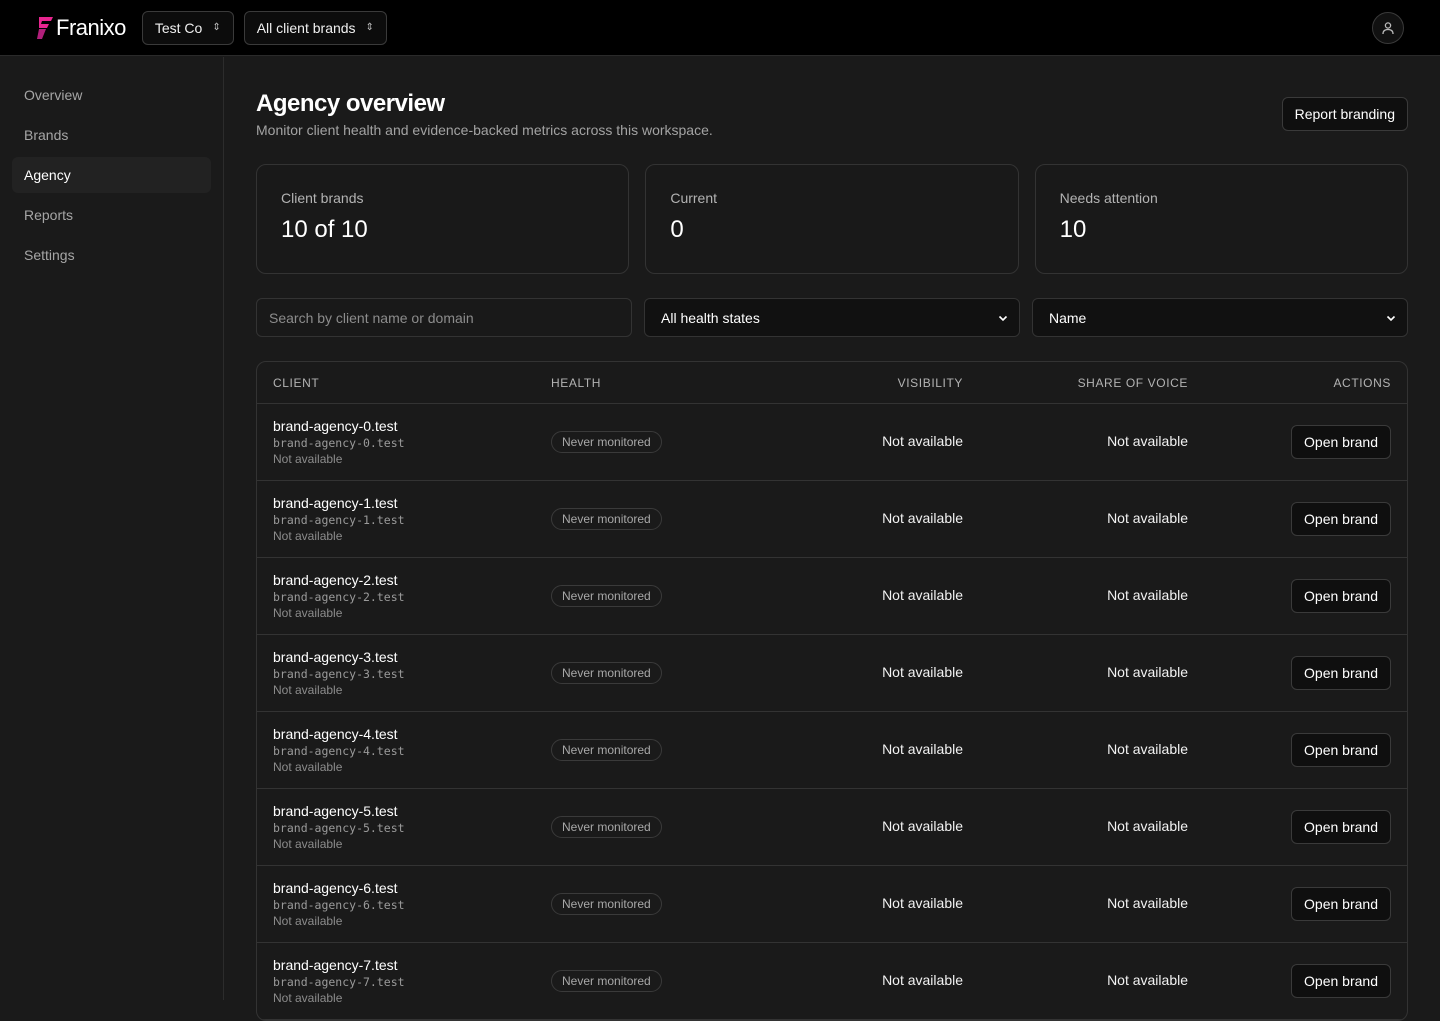 The height and width of the screenshot is (1021, 1440). Describe the element at coordinates (111, 135) in the screenshot. I see `sidebar-item-brands: Brands` at that location.